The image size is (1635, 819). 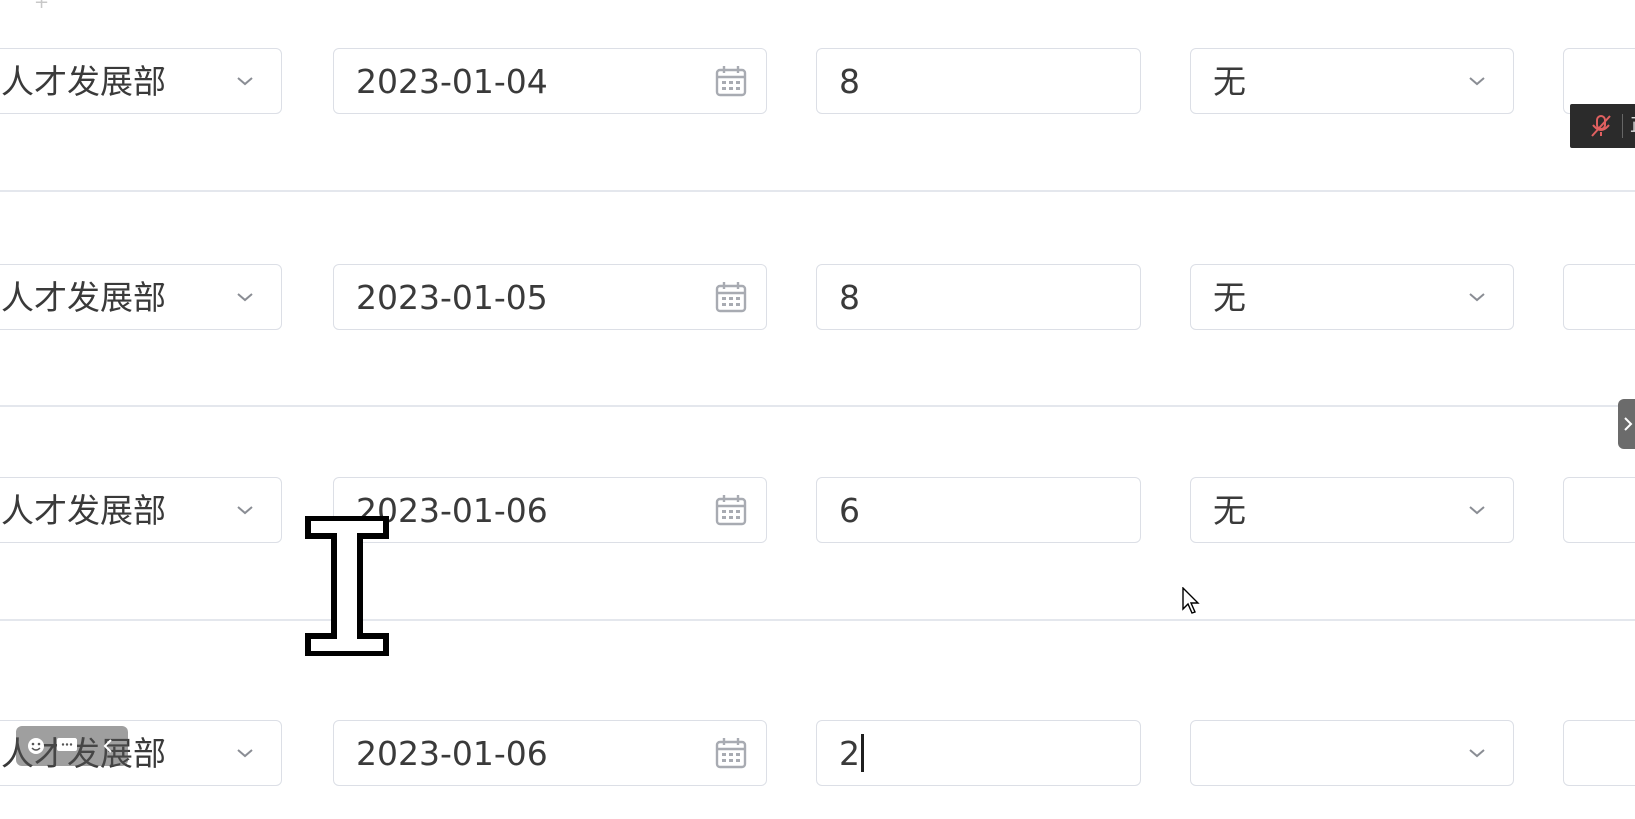 I want to click on entry-row-4: 人才发展部 2023-01-06 2, so click(x=817, y=755).